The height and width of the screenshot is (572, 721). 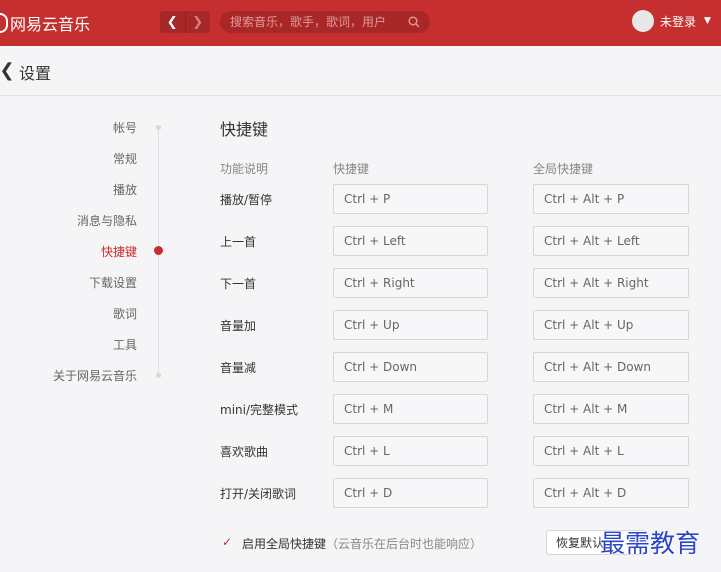 What do you see at coordinates (410, 451) in the screenshot?
I see `shortcut-field: Ctrl + L` at bounding box center [410, 451].